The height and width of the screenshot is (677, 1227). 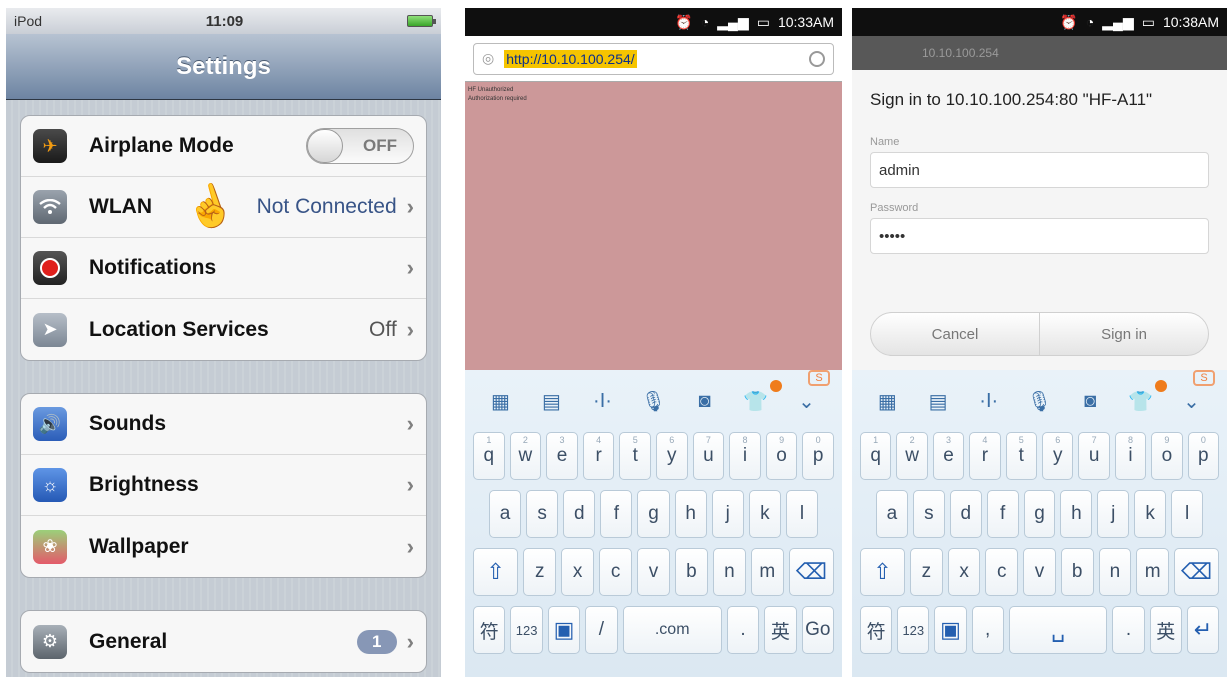 What do you see at coordinates (1203, 630) in the screenshot?
I see `enter-key: ↵` at bounding box center [1203, 630].